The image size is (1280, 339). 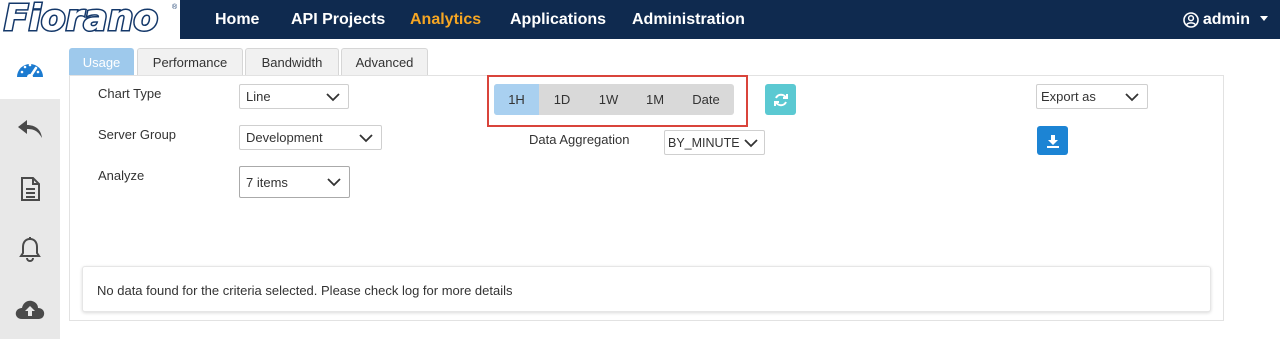 I want to click on user-name: admin, so click(x=1226, y=19).